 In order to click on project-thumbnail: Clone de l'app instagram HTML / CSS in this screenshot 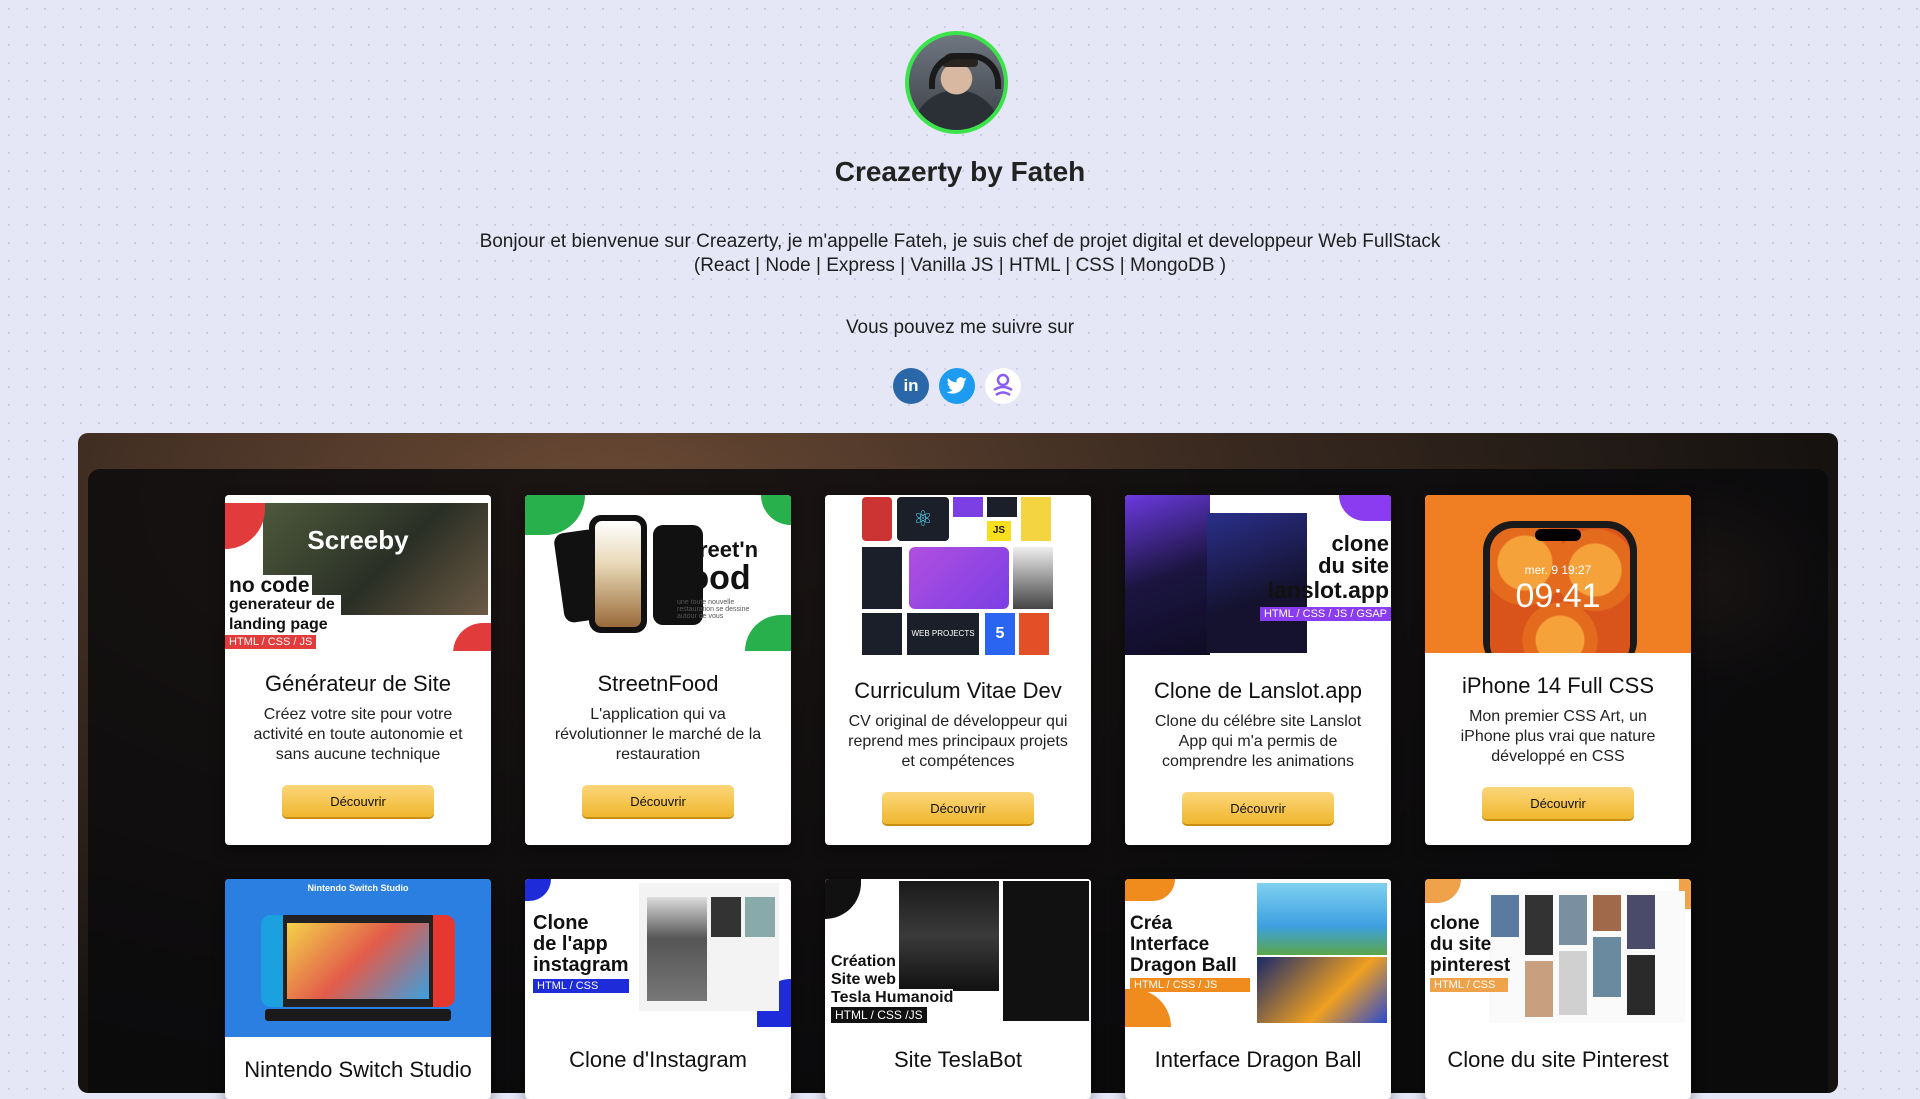, I will do `click(658, 953)`.